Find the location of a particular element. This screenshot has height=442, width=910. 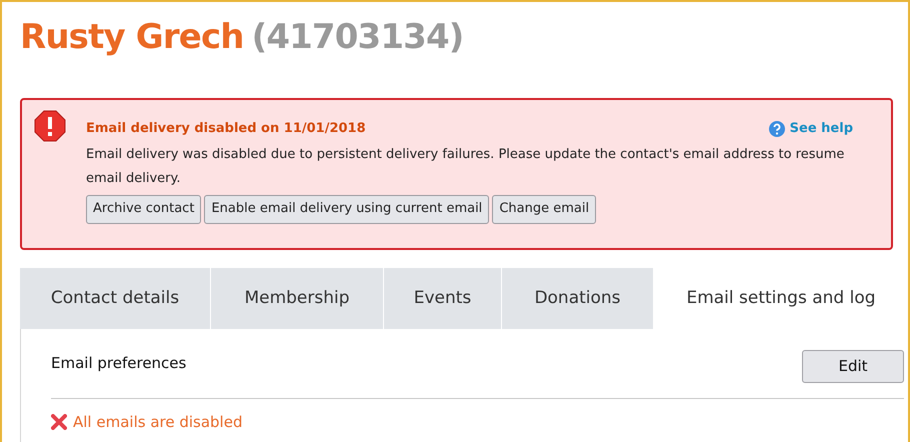

contact-name: Rusty Grech is located at coordinates (132, 37).